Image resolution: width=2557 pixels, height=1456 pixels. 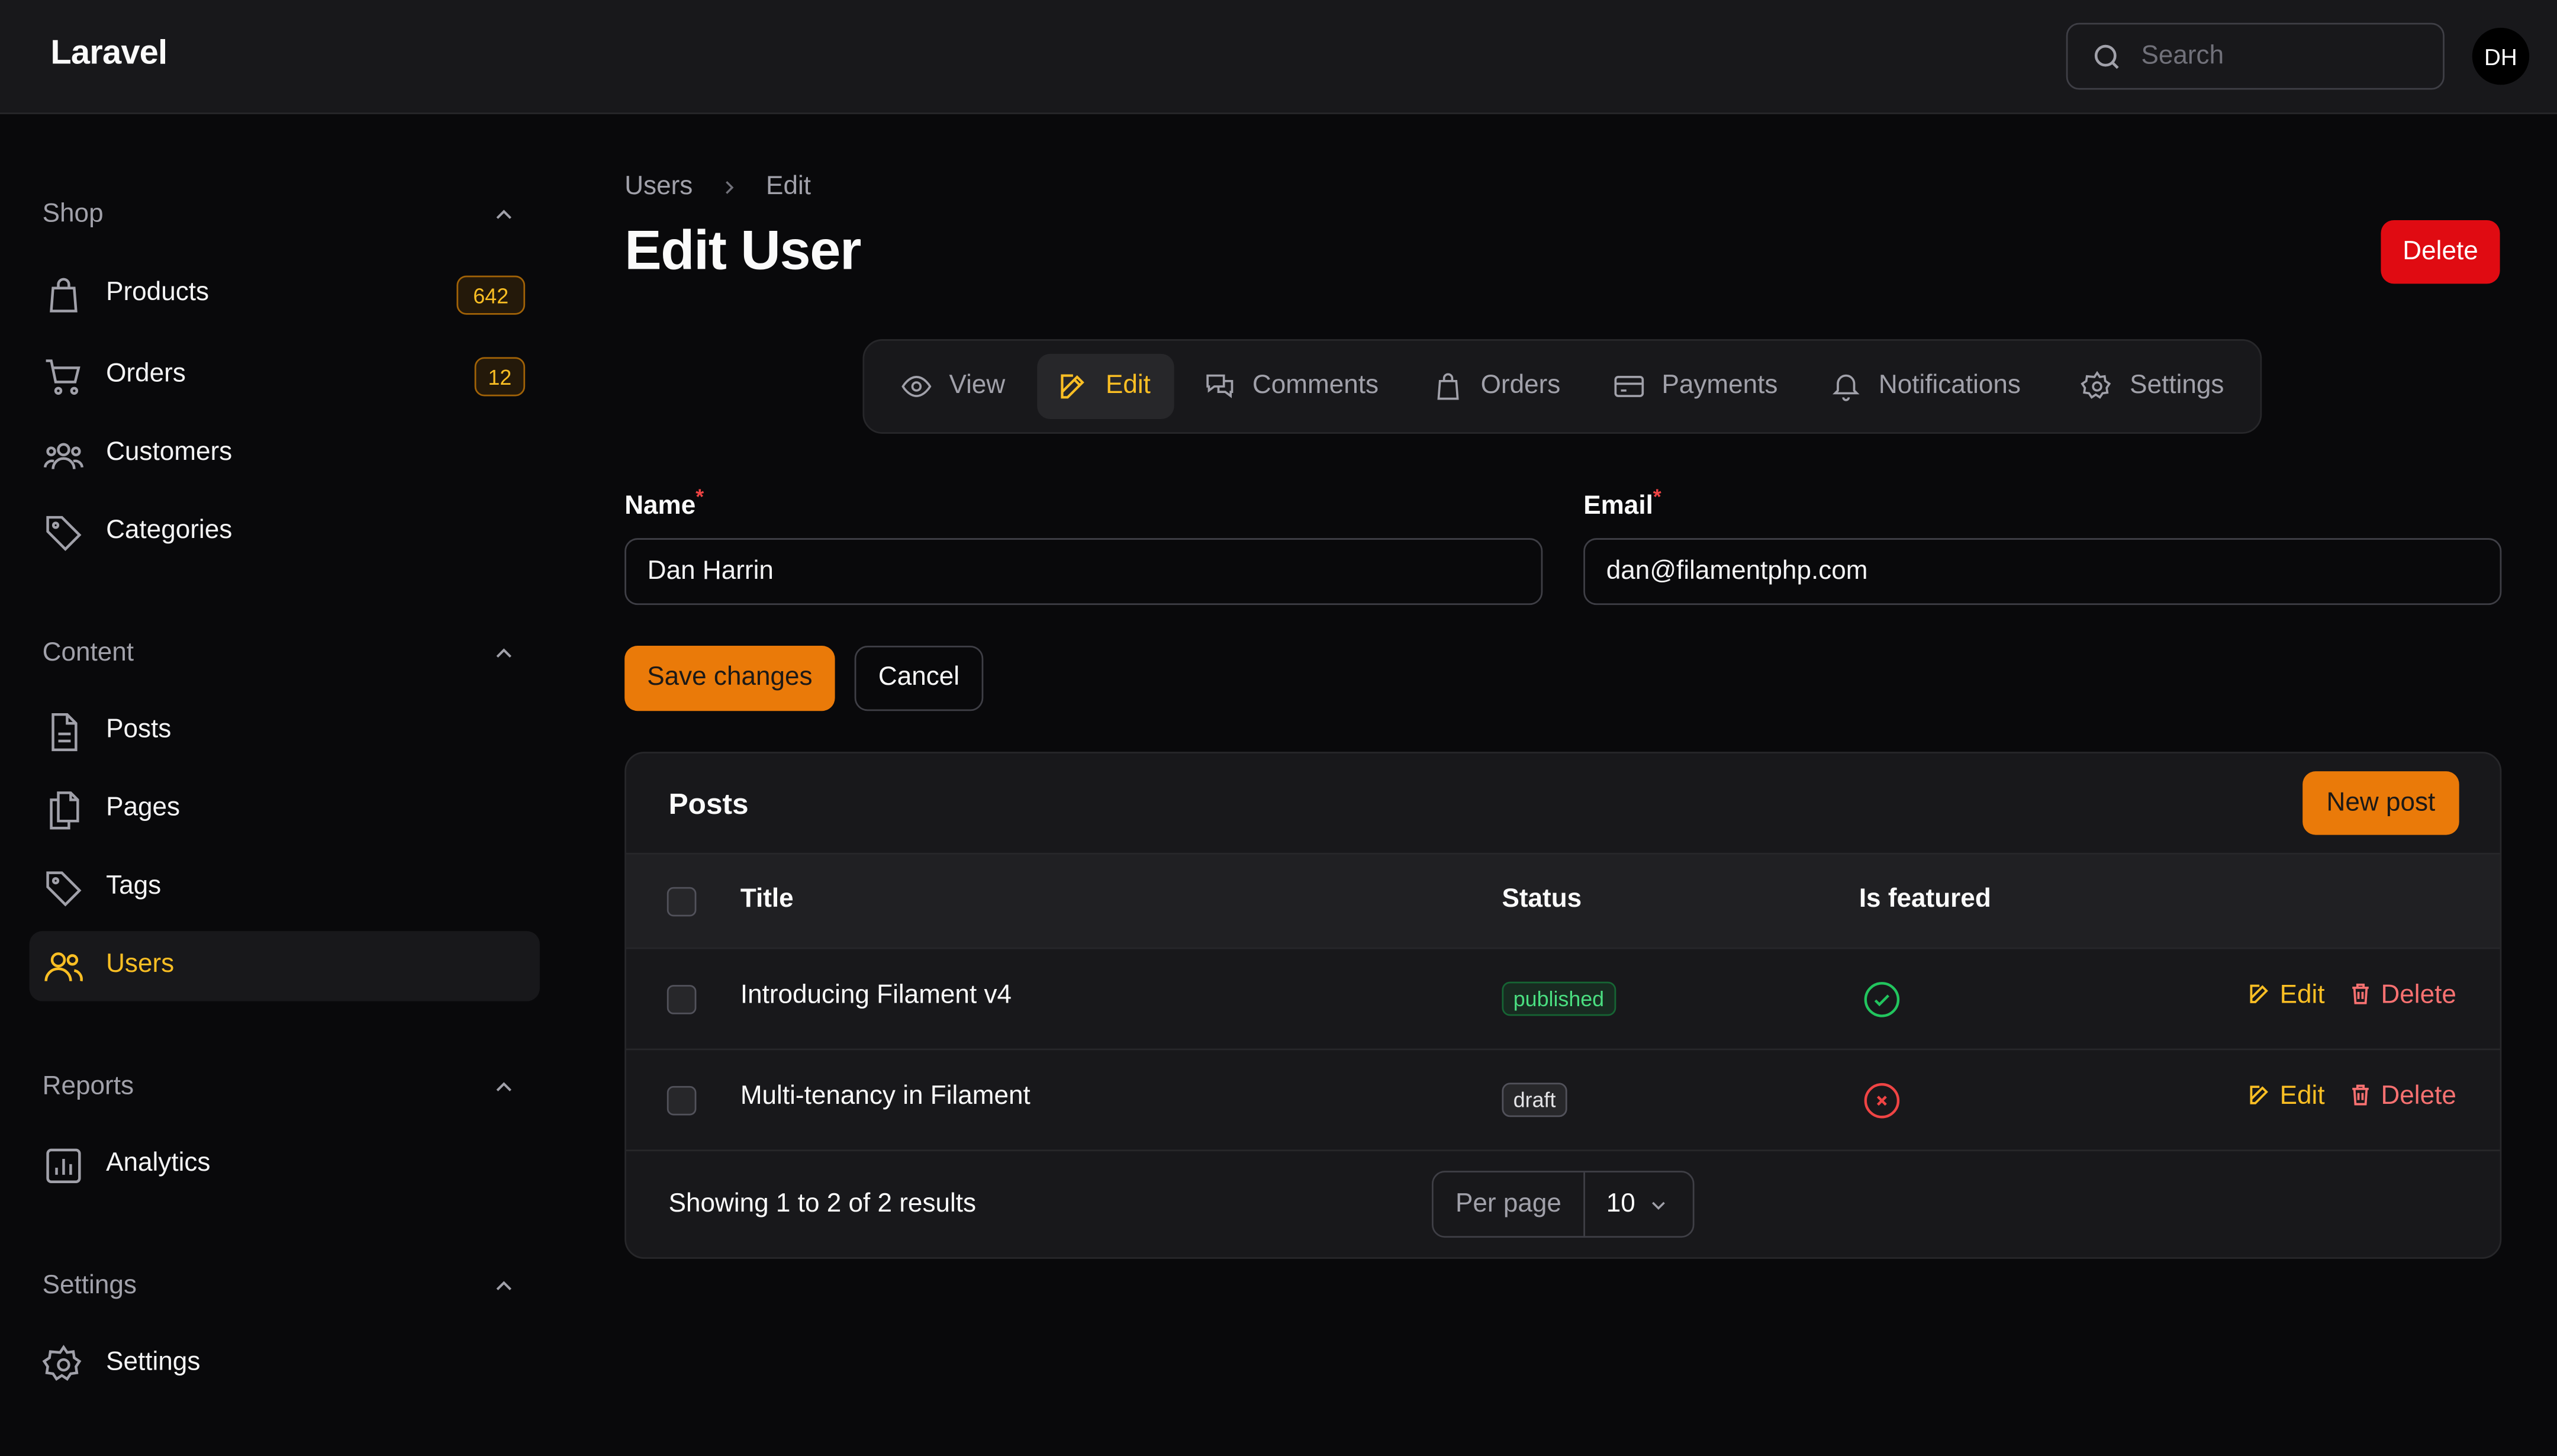 What do you see at coordinates (285, 376) in the screenshot?
I see `sidebar-item-orders: Orders 12` at bounding box center [285, 376].